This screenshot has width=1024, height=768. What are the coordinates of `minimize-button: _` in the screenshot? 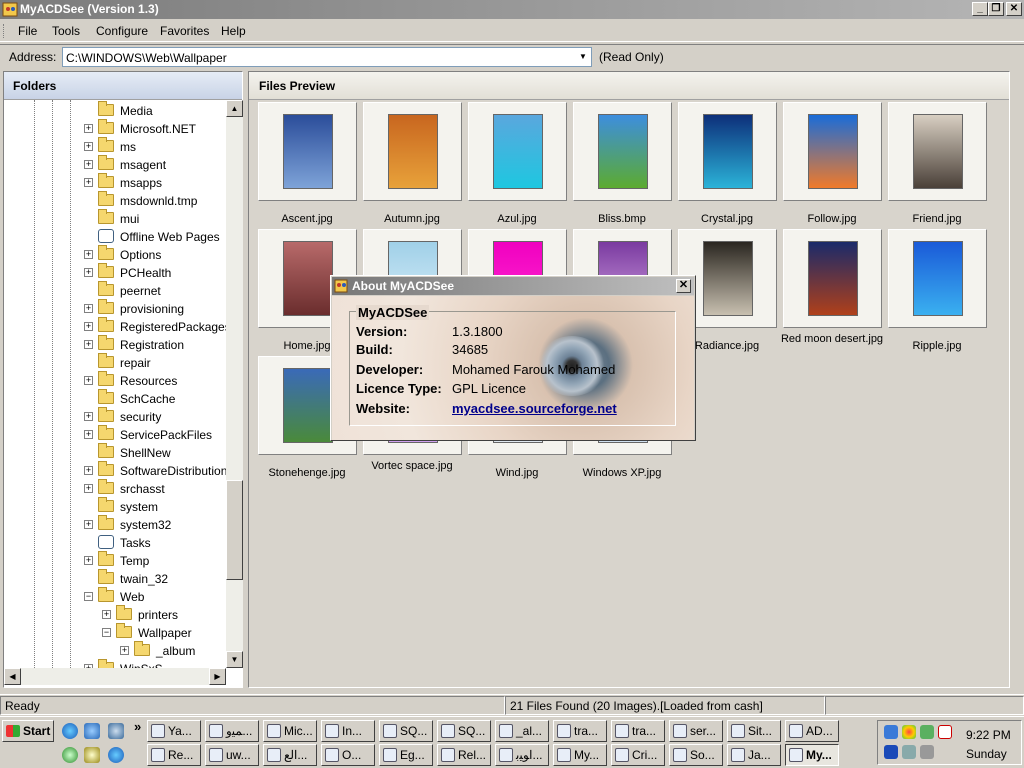 It's located at (980, 9).